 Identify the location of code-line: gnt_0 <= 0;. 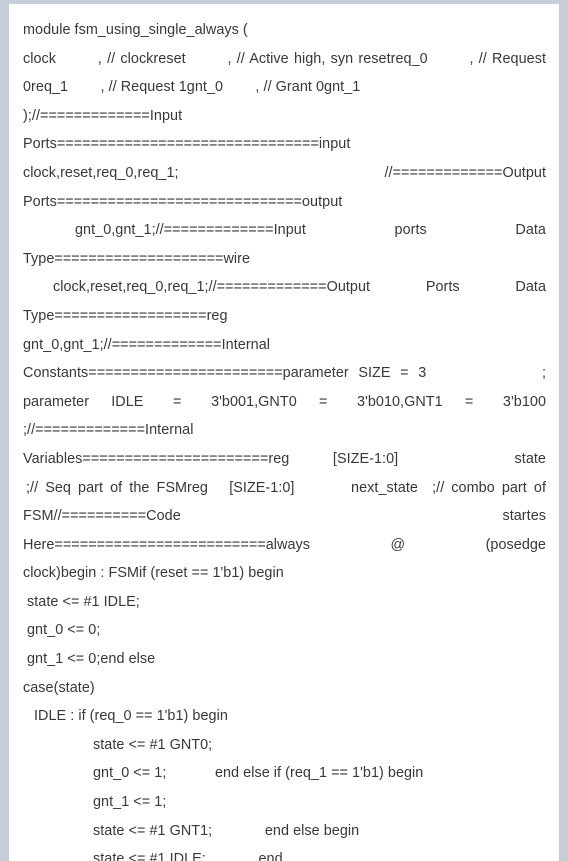
(64, 630).